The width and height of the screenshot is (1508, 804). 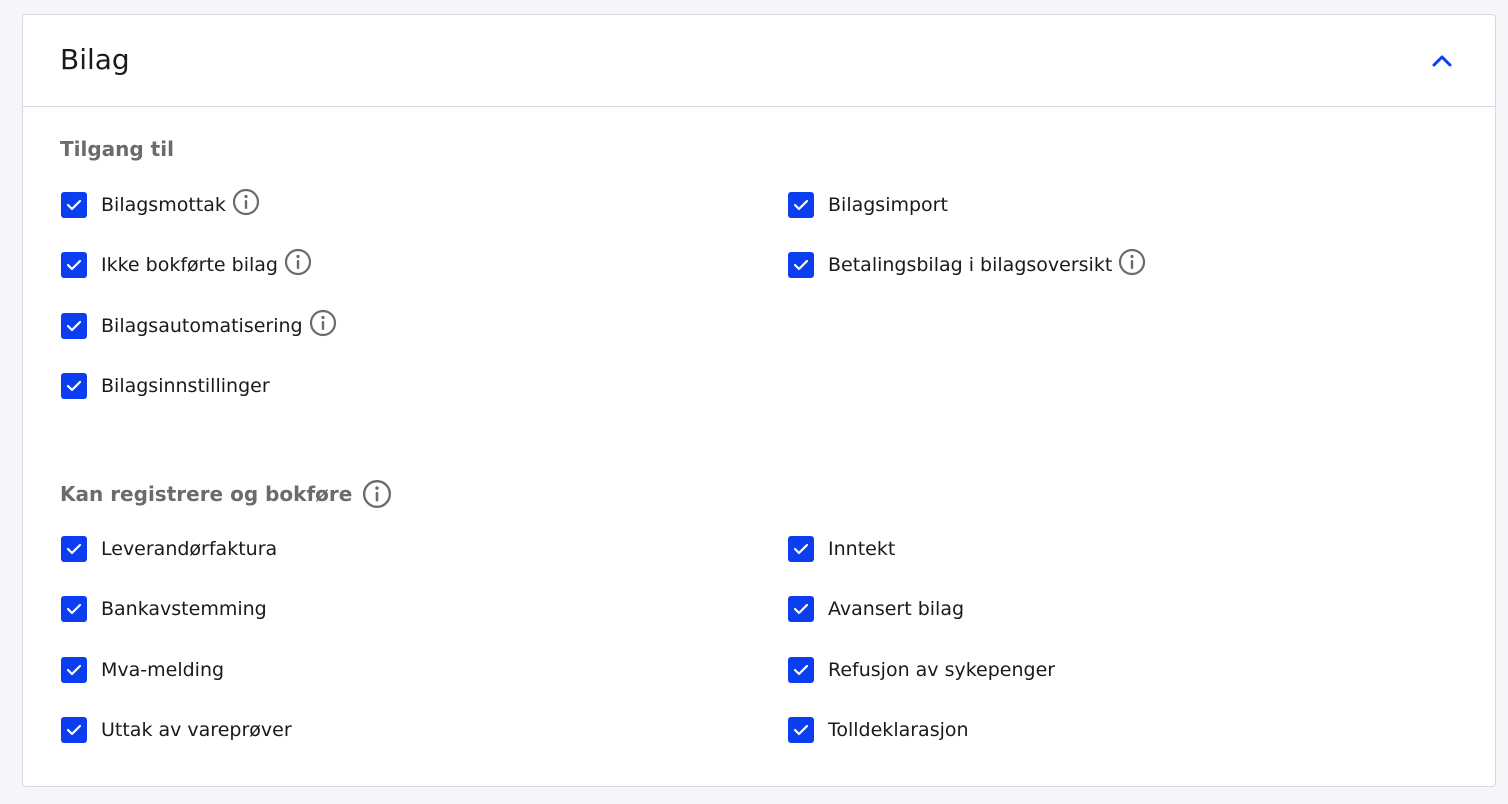 I want to click on section-title-kan-registrere: Kan registrere og bokføre, so click(x=226, y=494).